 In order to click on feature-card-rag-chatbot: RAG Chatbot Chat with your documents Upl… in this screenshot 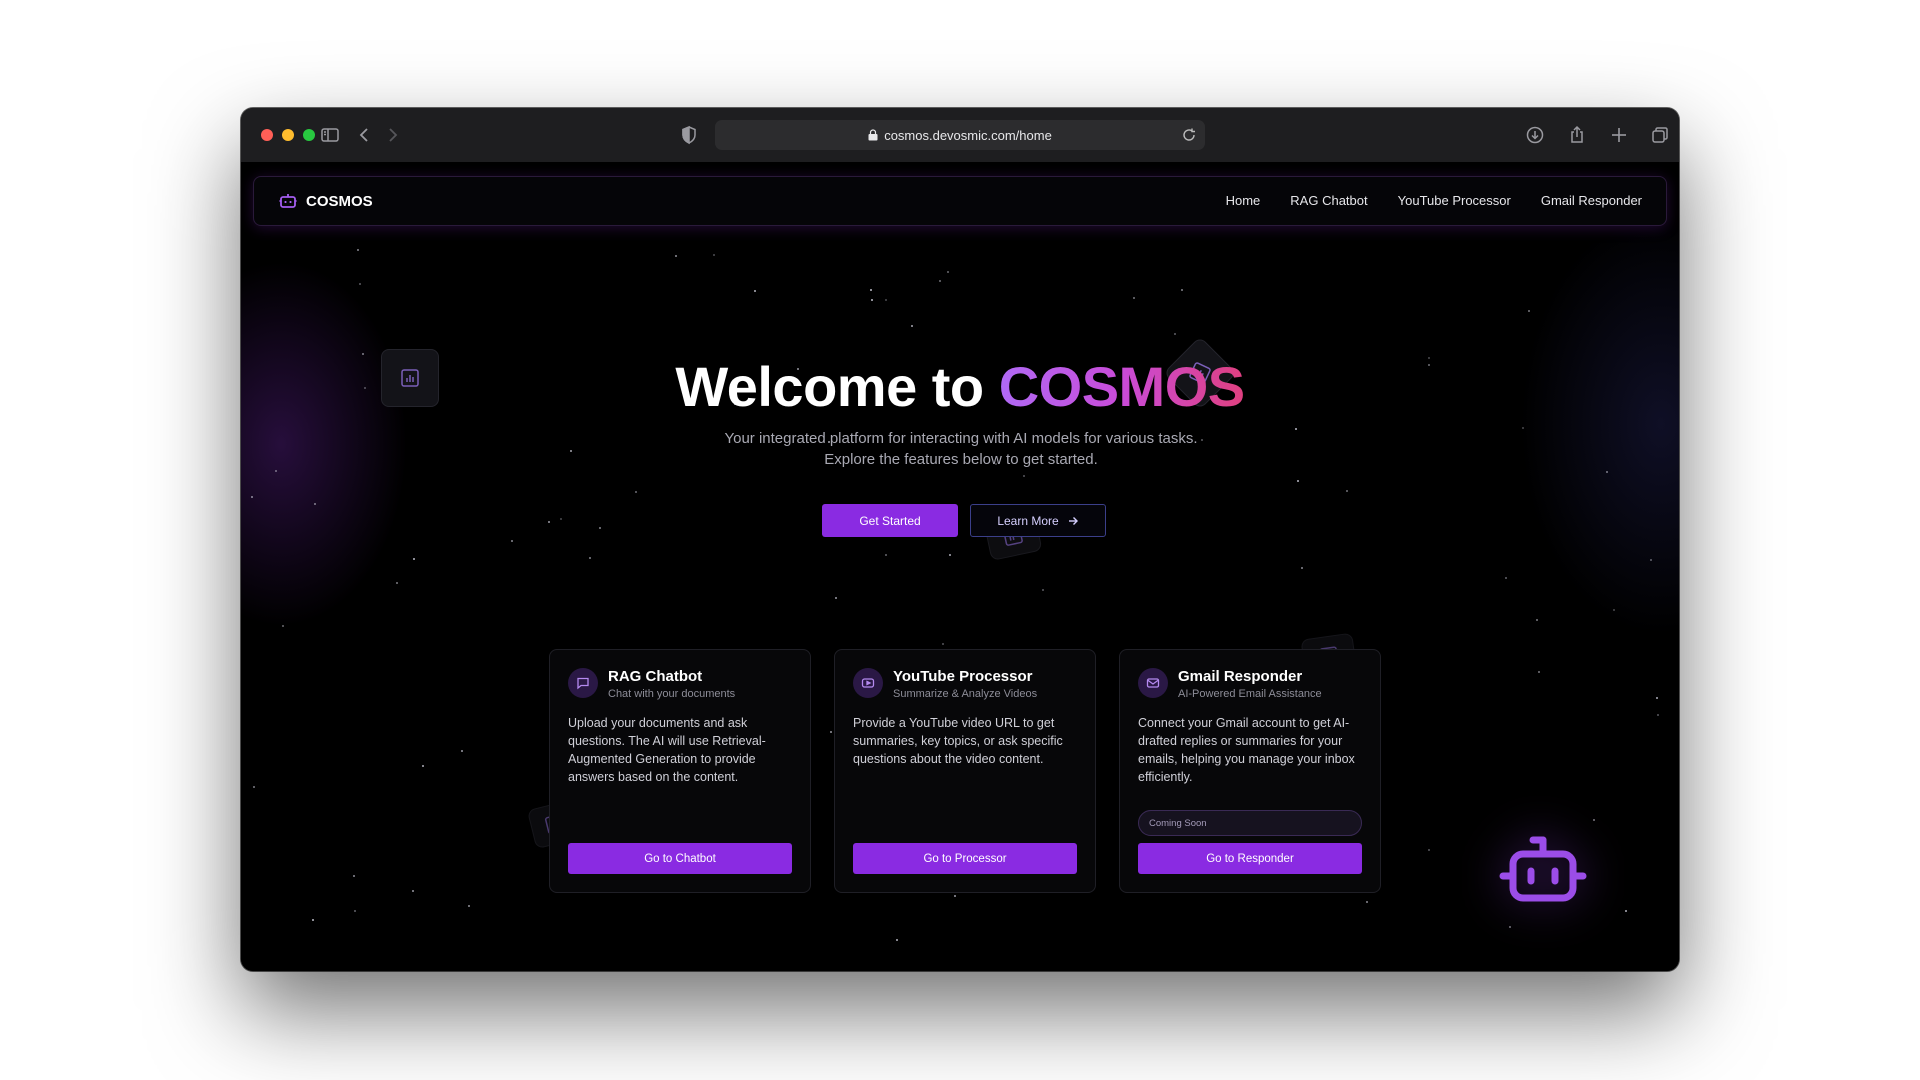, I will do `click(680, 771)`.